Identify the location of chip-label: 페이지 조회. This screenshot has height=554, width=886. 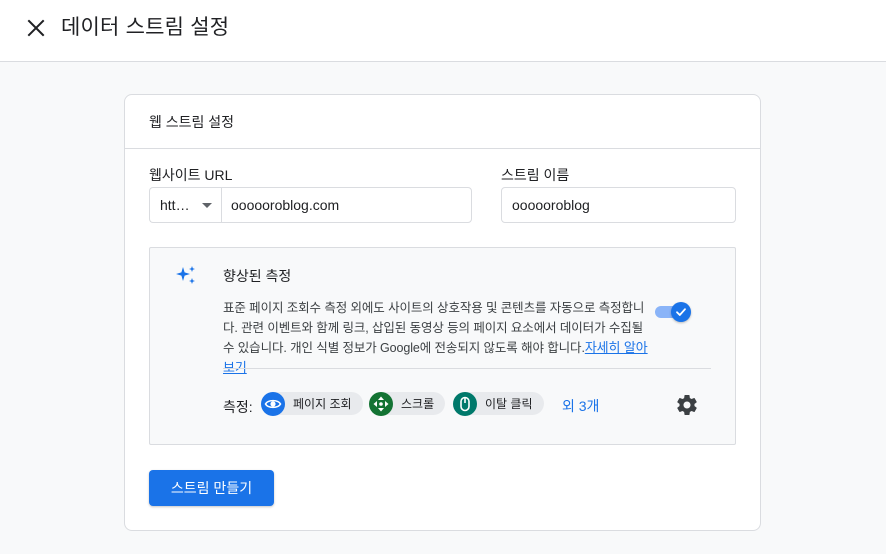
(322, 404).